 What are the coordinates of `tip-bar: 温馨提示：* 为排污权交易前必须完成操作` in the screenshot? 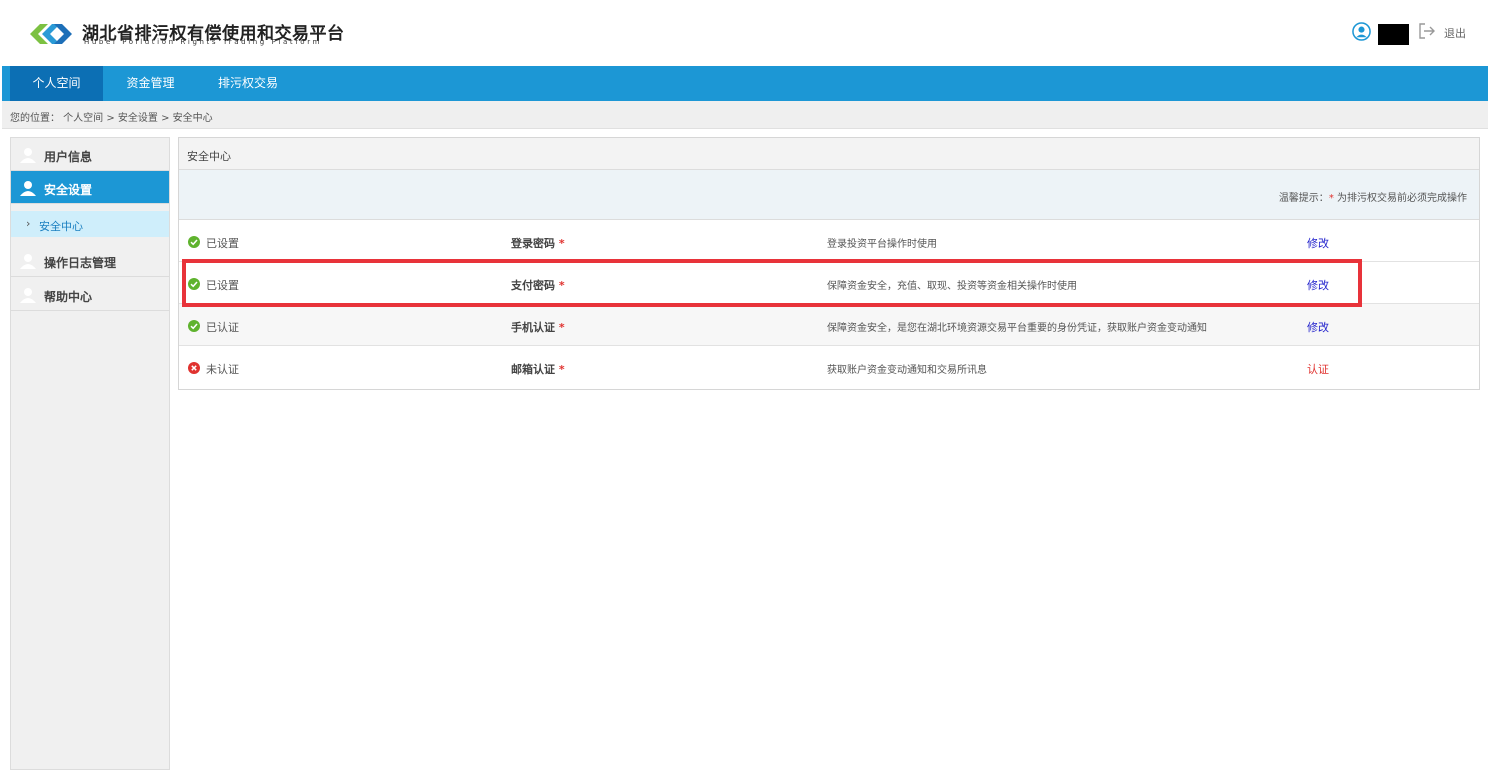 It's located at (829, 195).